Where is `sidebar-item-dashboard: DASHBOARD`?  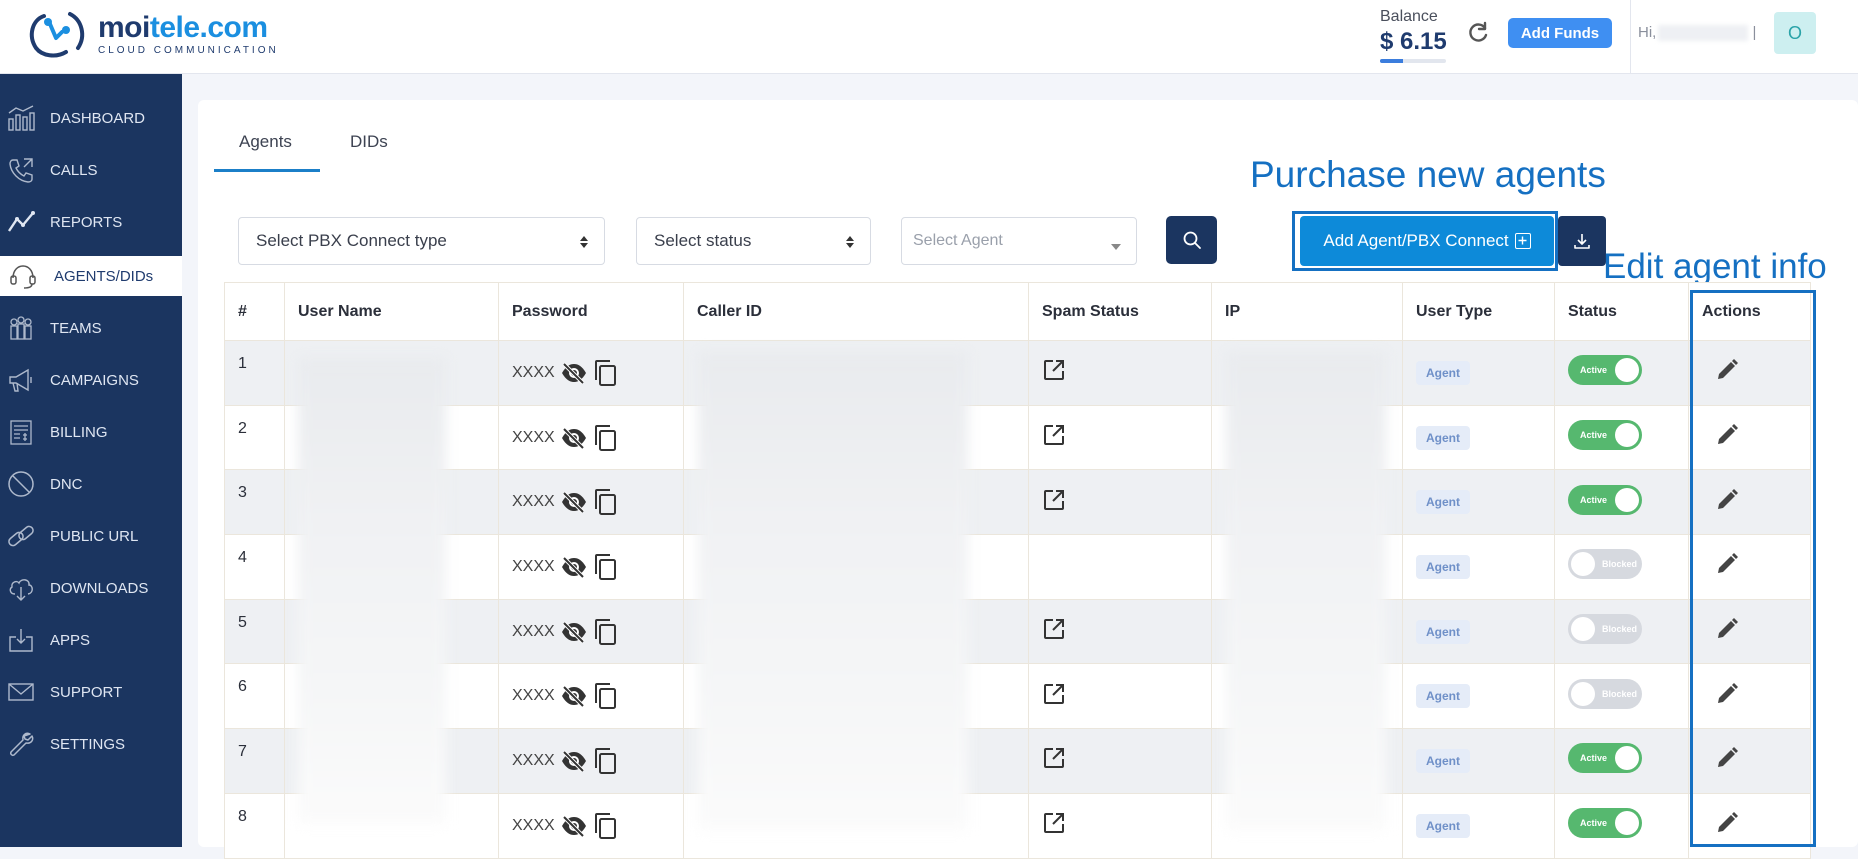 sidebar-item-dashboard: DASHBOARD is located at coordinates (91, 118).